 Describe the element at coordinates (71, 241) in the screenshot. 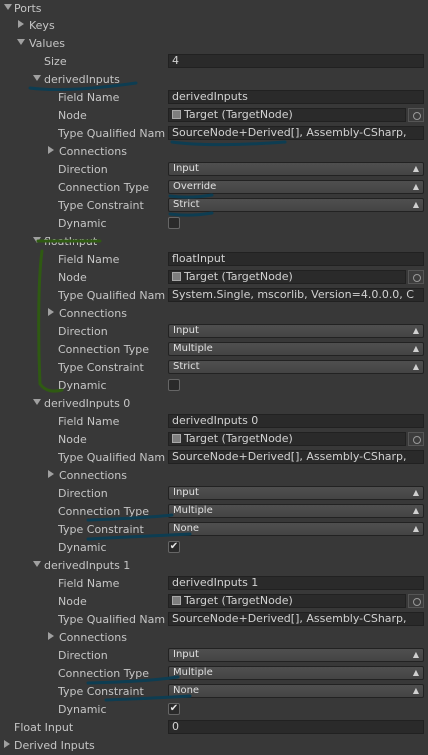

I see `port-header-label: floatInput` at that location.